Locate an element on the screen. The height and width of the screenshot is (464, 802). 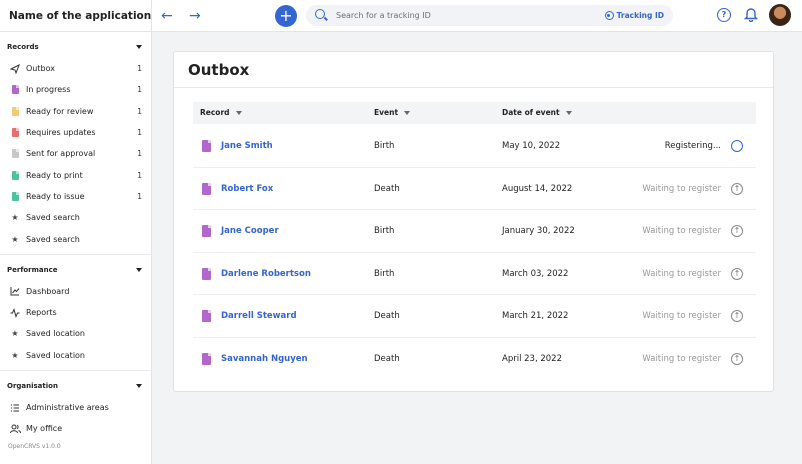
app-version: OpenCRVS v1.0.0 is located at coordinates (34, 446).